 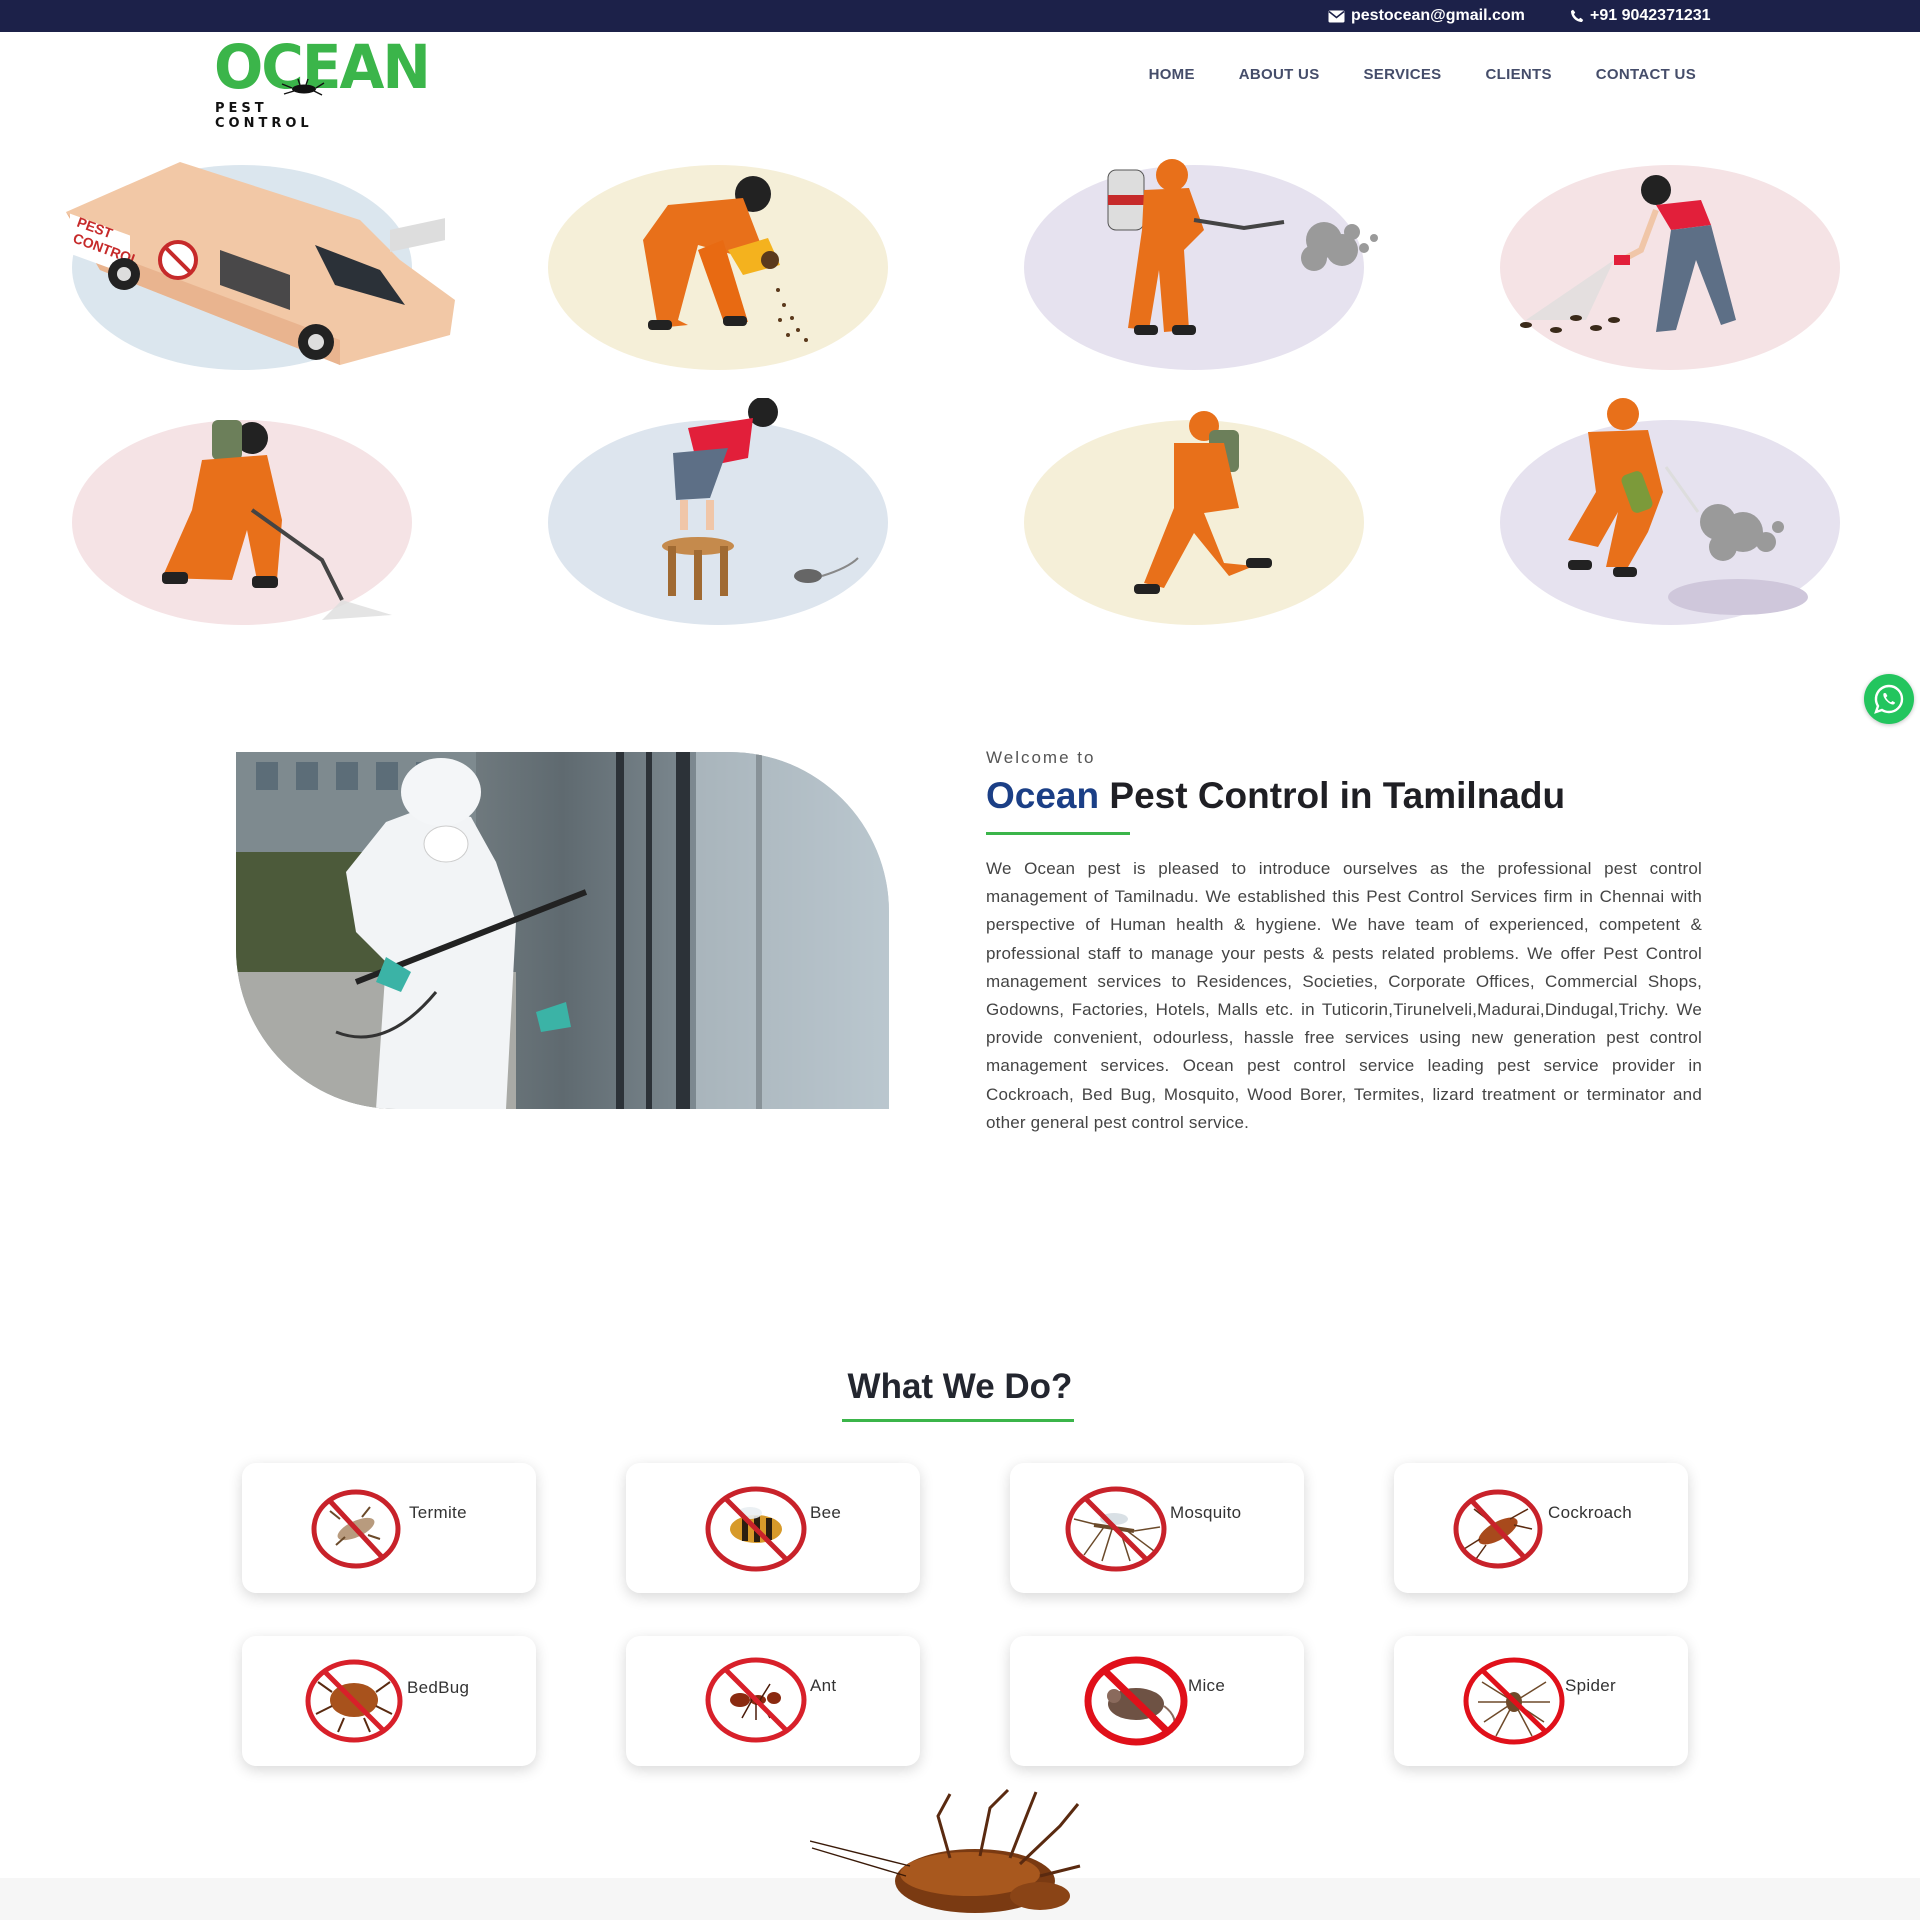 What do you see at coordinates (1116, 1529) in the screenshot?
I see `no-mosquito-icon` at bounding box center [1116, 1529].